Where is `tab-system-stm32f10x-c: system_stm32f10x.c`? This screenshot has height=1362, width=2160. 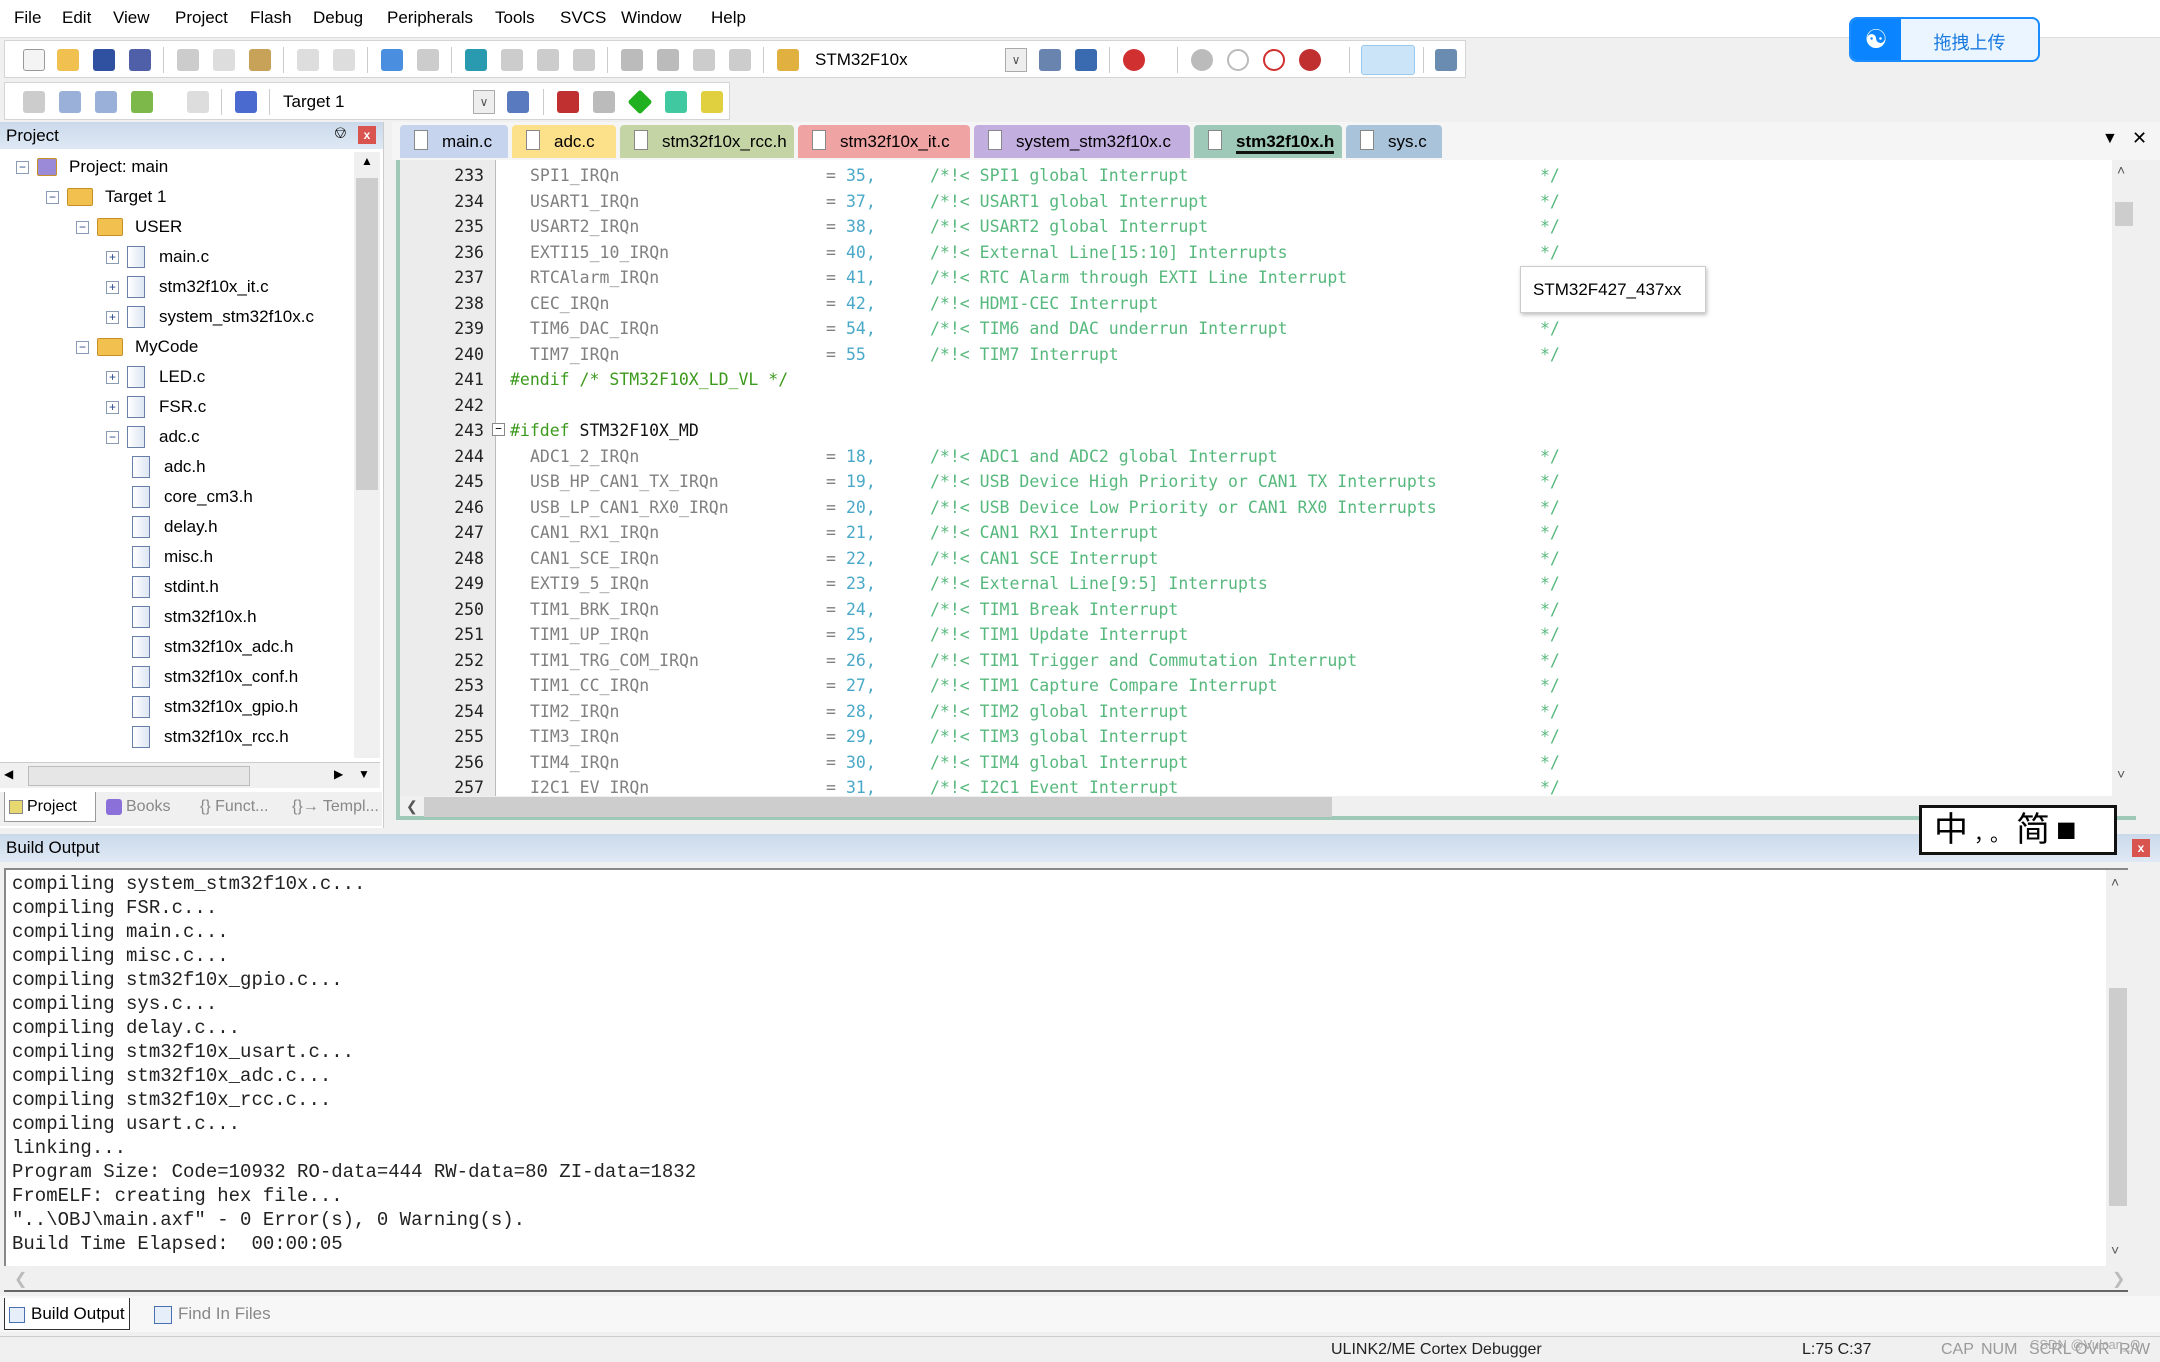
tab-system-stm32f10x-c: system_stm32f10x.c is located at coordinates (1082, 141).